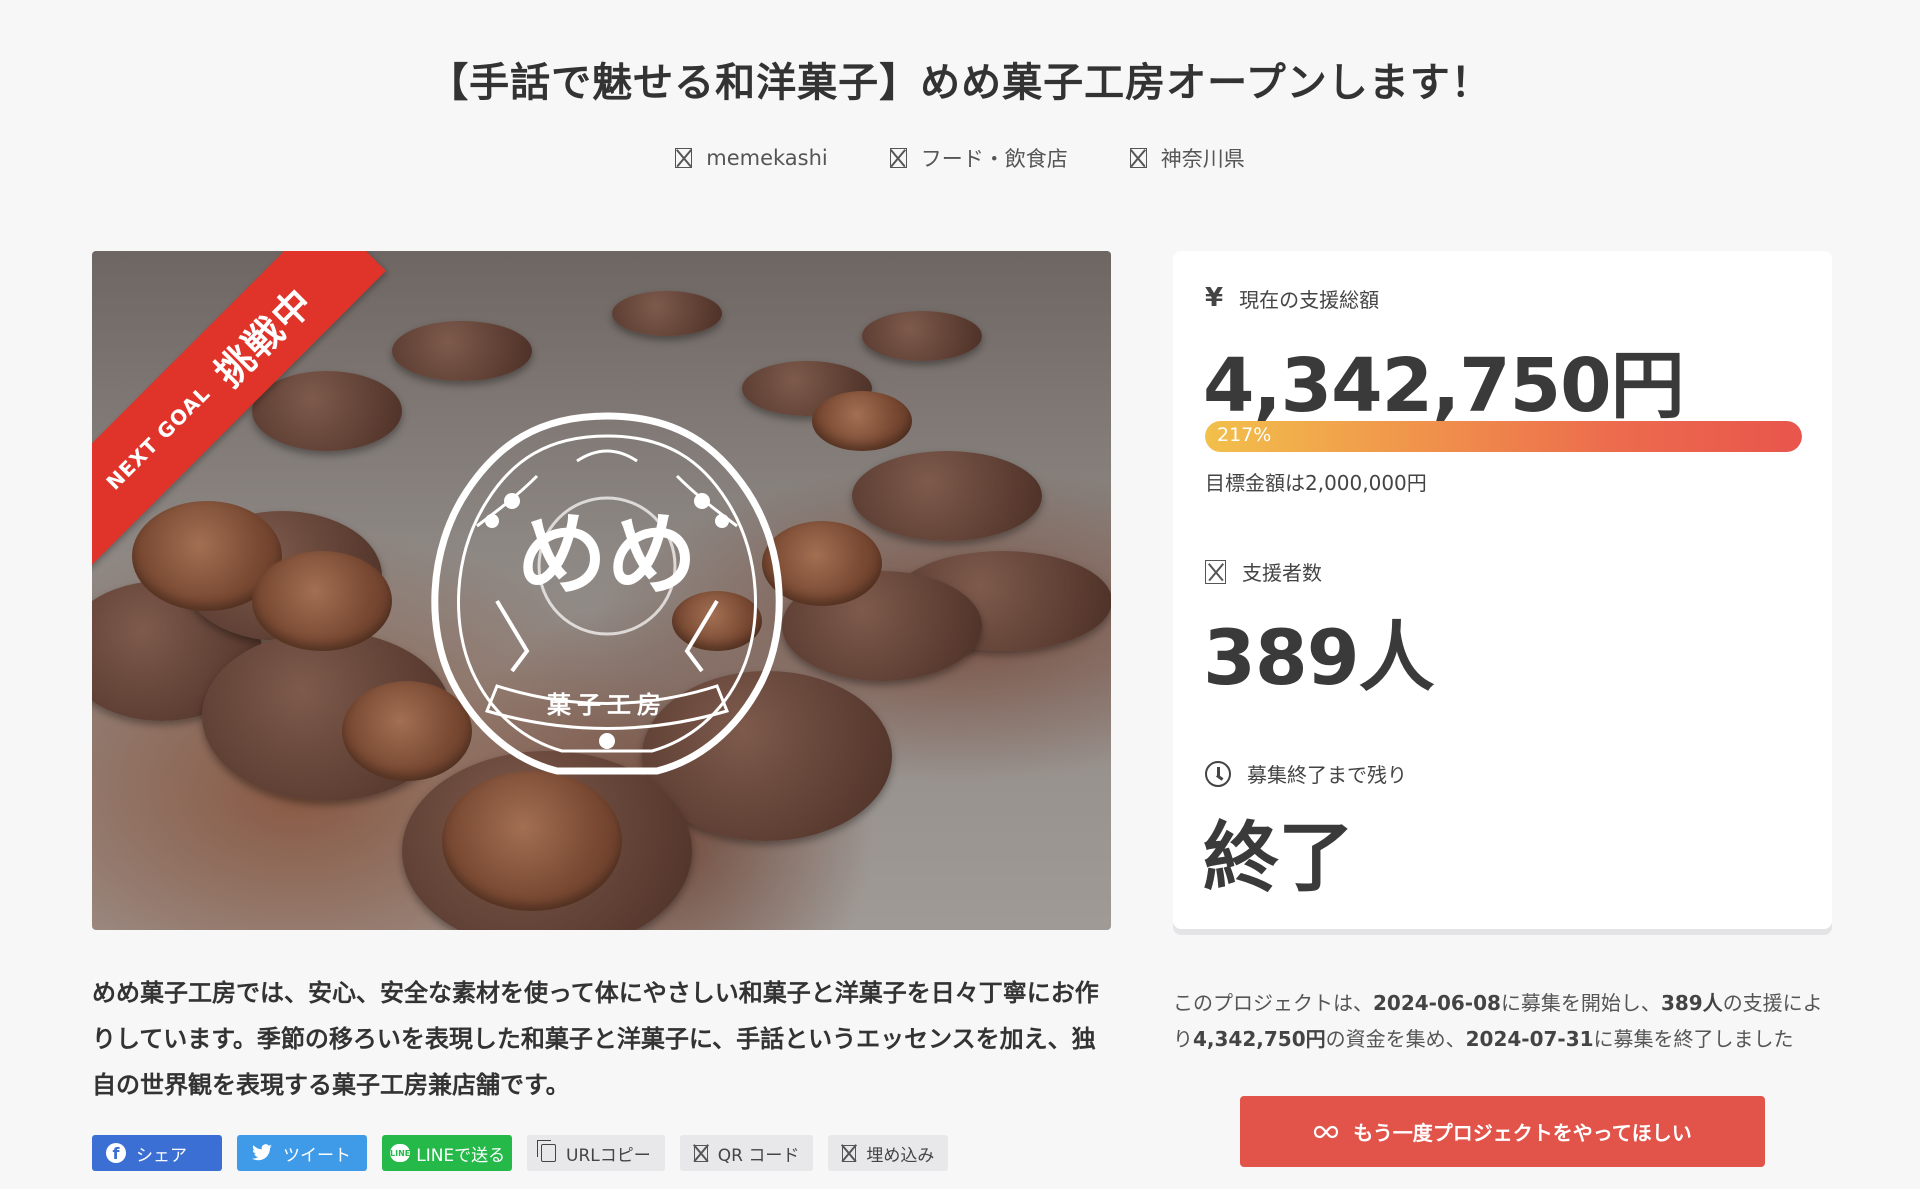 This screenshot has height=1189, width=1920. I want to click on facebook-share-button: f シェア, so click(157, 1153).